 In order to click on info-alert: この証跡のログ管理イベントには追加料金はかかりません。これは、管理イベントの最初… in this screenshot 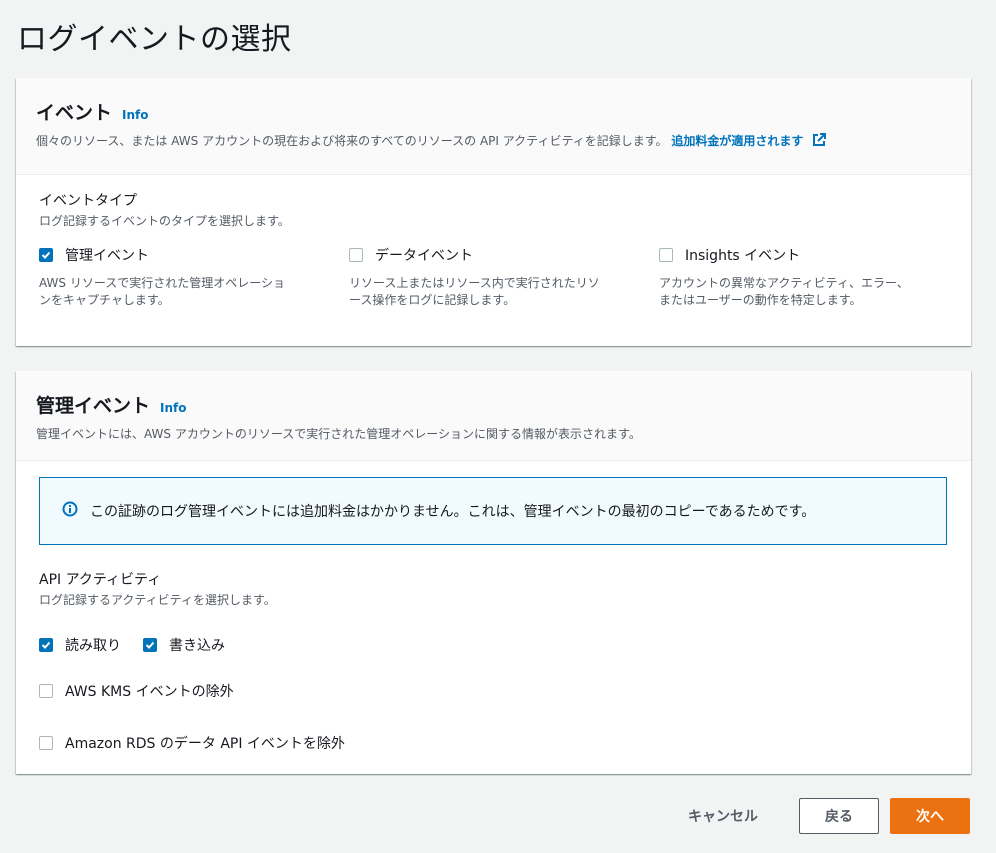, I will do `click(493, 511)`.